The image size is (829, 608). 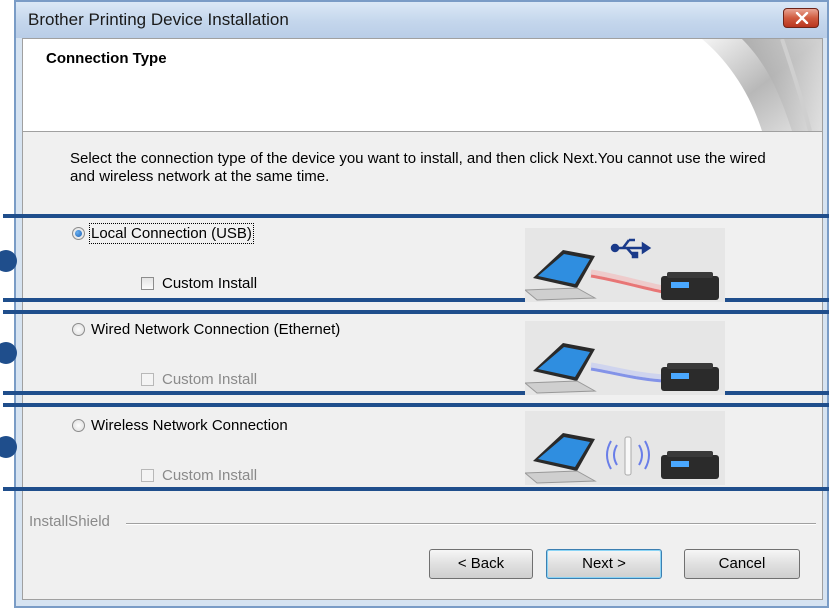 What do you see at coordinates (421, 20) in the screenshot?
I see `title-bar: Brother Printing Device Installation` at bounding box center [421, 20].